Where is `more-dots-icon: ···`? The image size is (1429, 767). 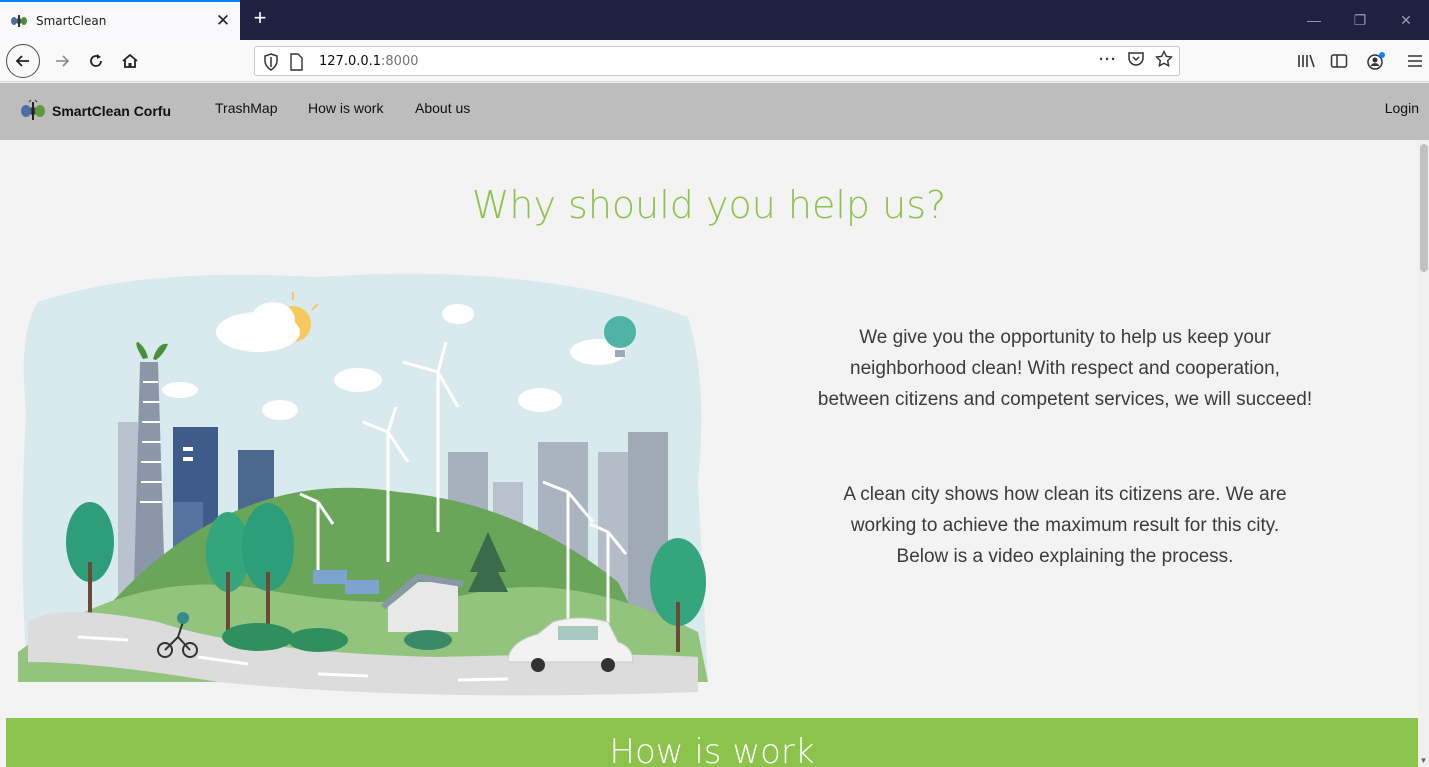 more-dots-icon: ··· is located at coordinates (1108, 59).